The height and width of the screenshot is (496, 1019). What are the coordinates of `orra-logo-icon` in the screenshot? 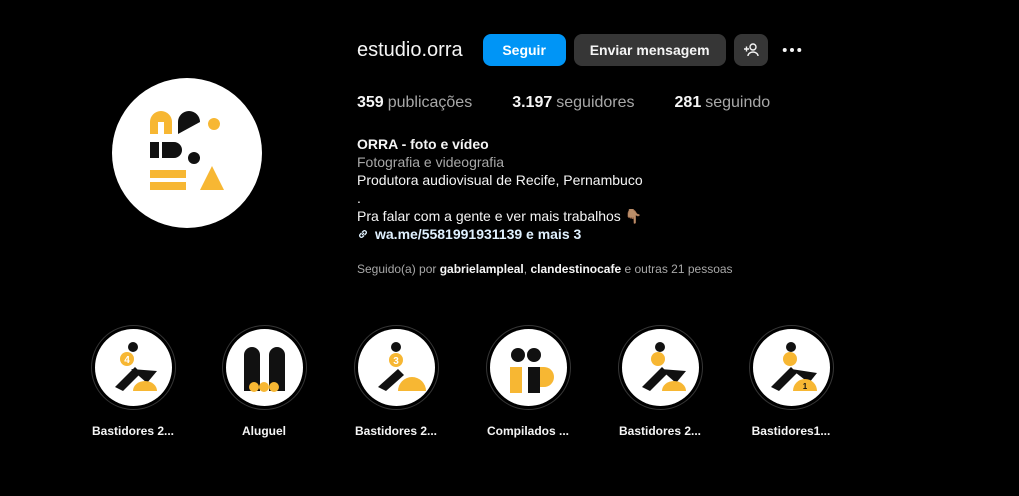 It's located at (187, 150).